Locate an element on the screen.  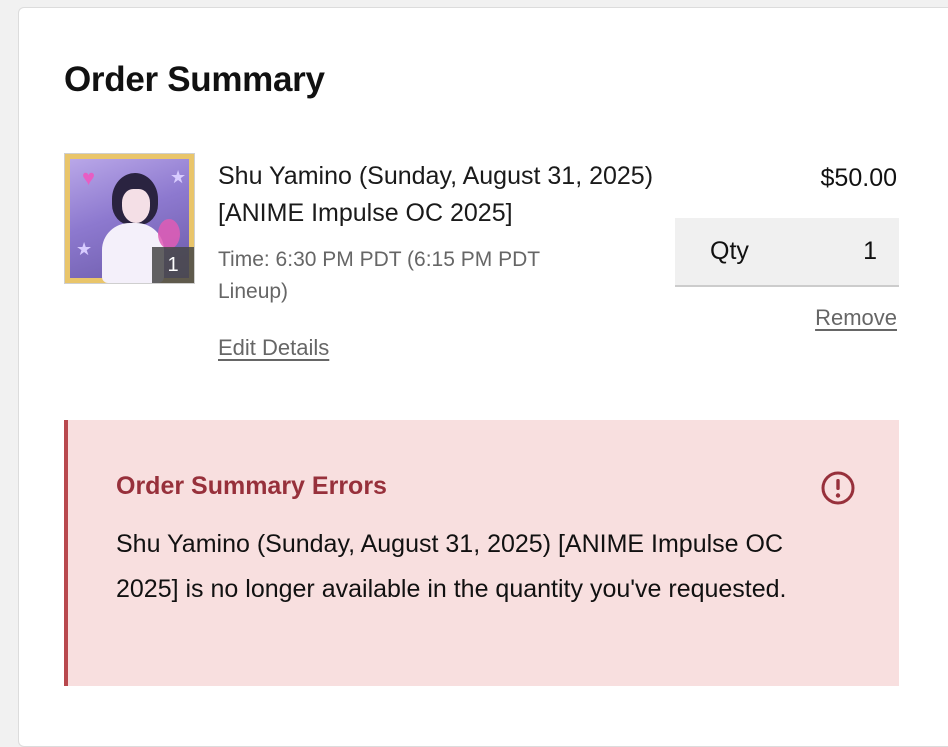
item-price: $50.00 is located at coordinates (858, 178).